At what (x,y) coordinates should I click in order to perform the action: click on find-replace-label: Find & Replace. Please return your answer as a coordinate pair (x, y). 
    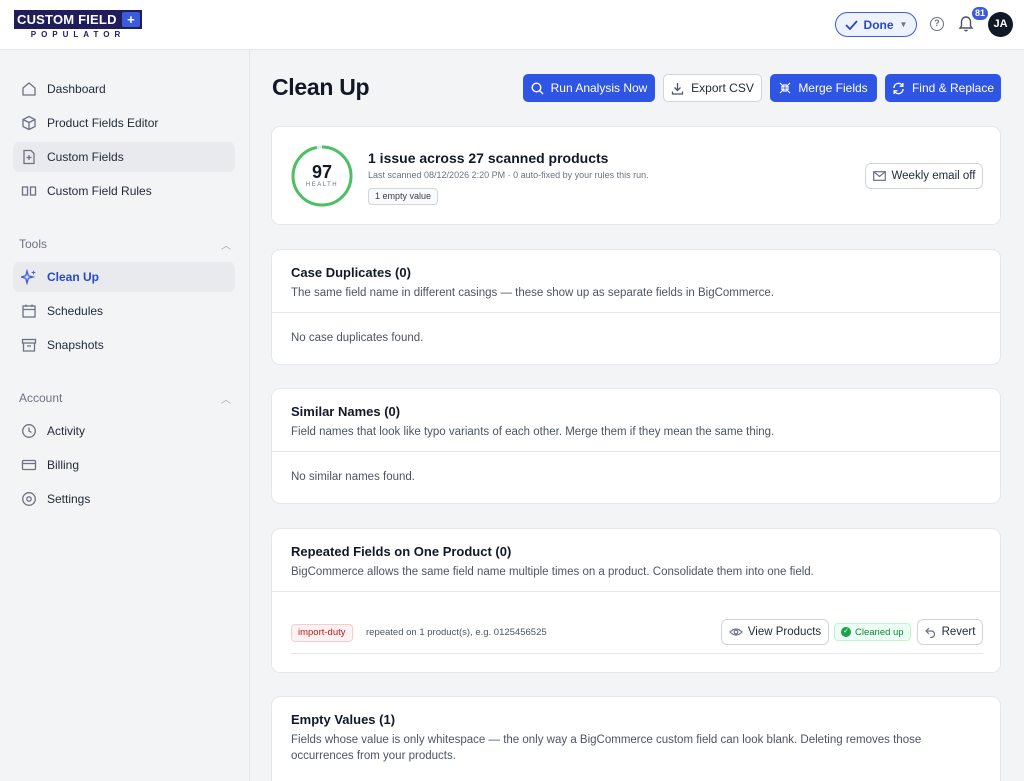
    Looking at the image, I should click on (953, 88).